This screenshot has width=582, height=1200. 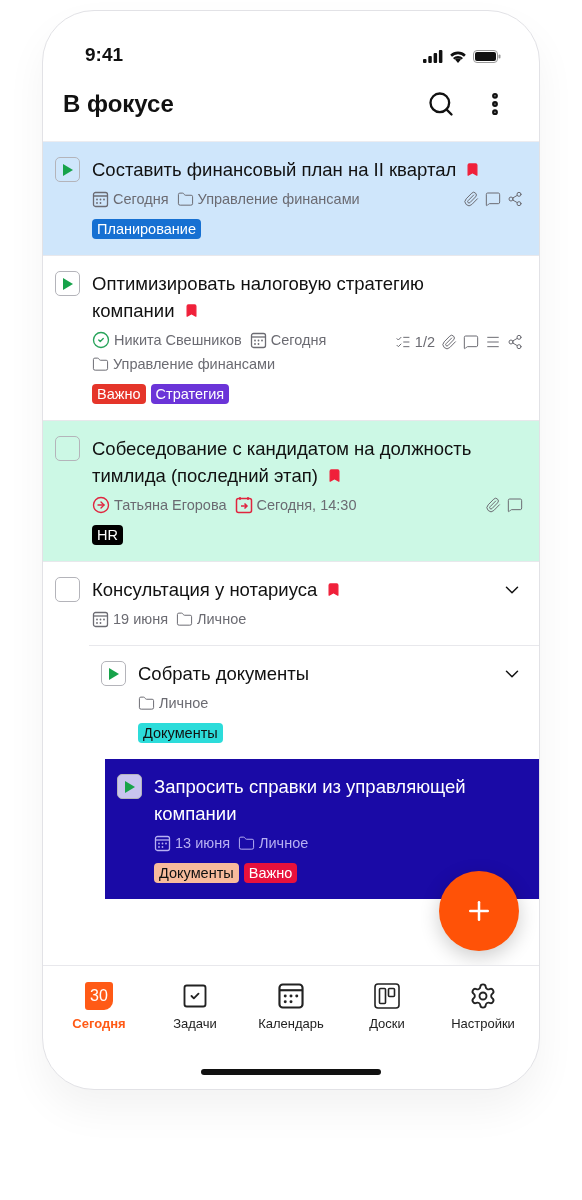 What do you see at coordinates (424, 342) in the screenshot?
I see `checklist-count: 1/2` at bounding box center [424, 342].